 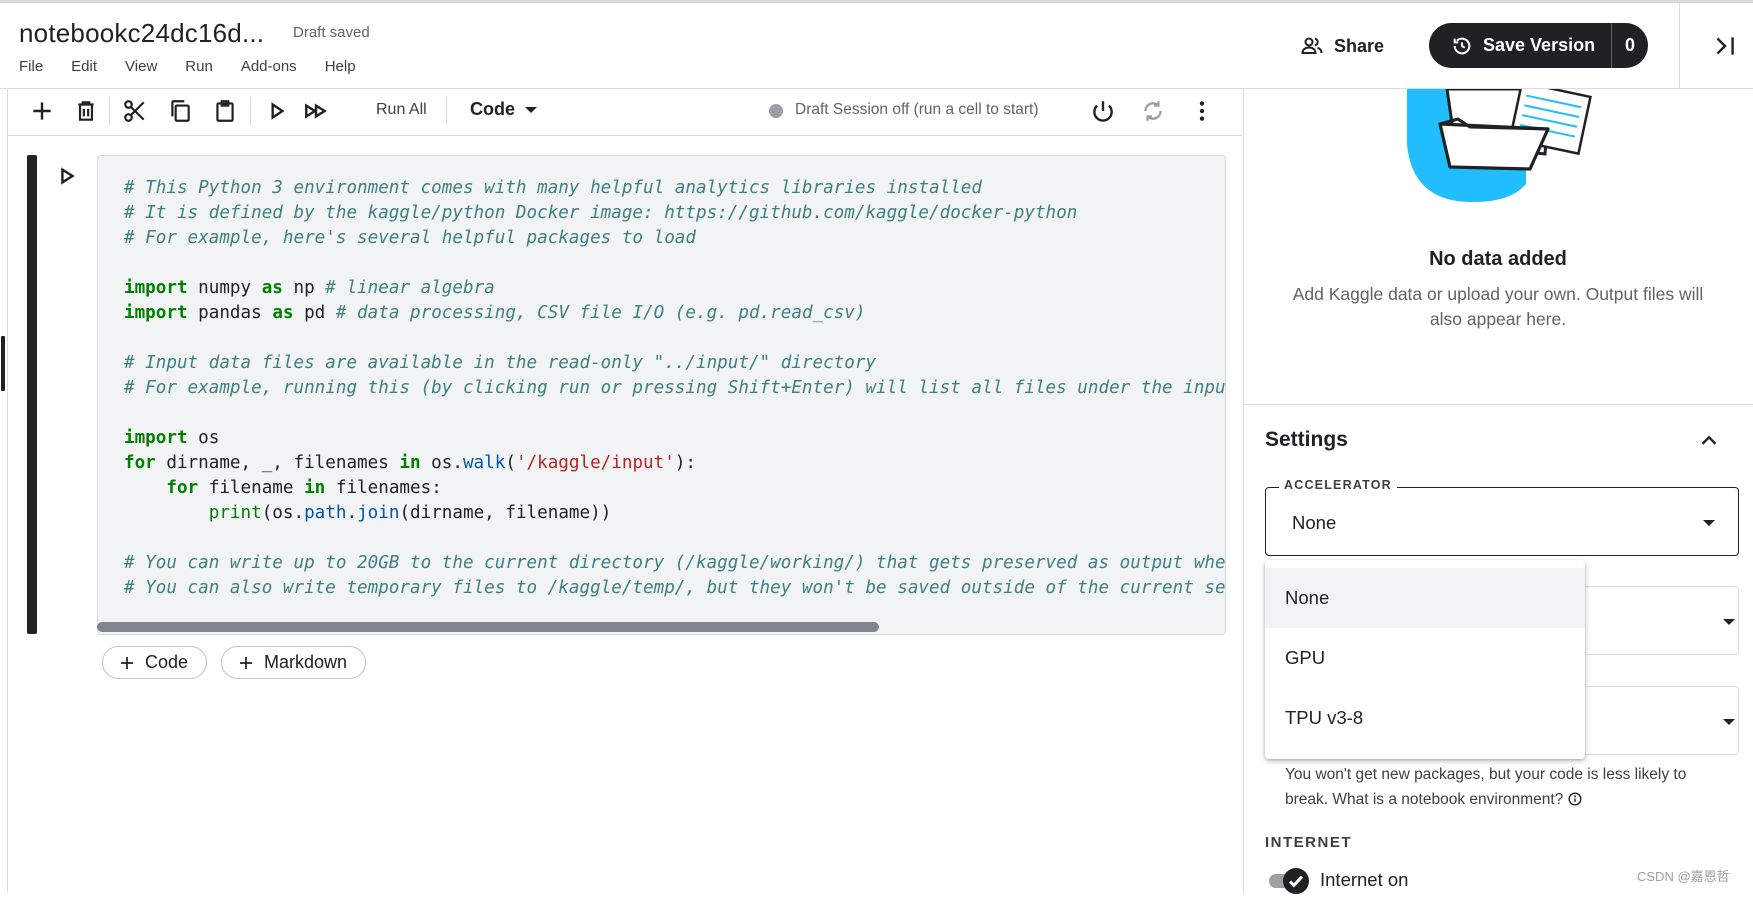 What do you see at coordinates (141, 66) in the screenshot?
I see `menu-view: View` at bounding box center [141, 66].